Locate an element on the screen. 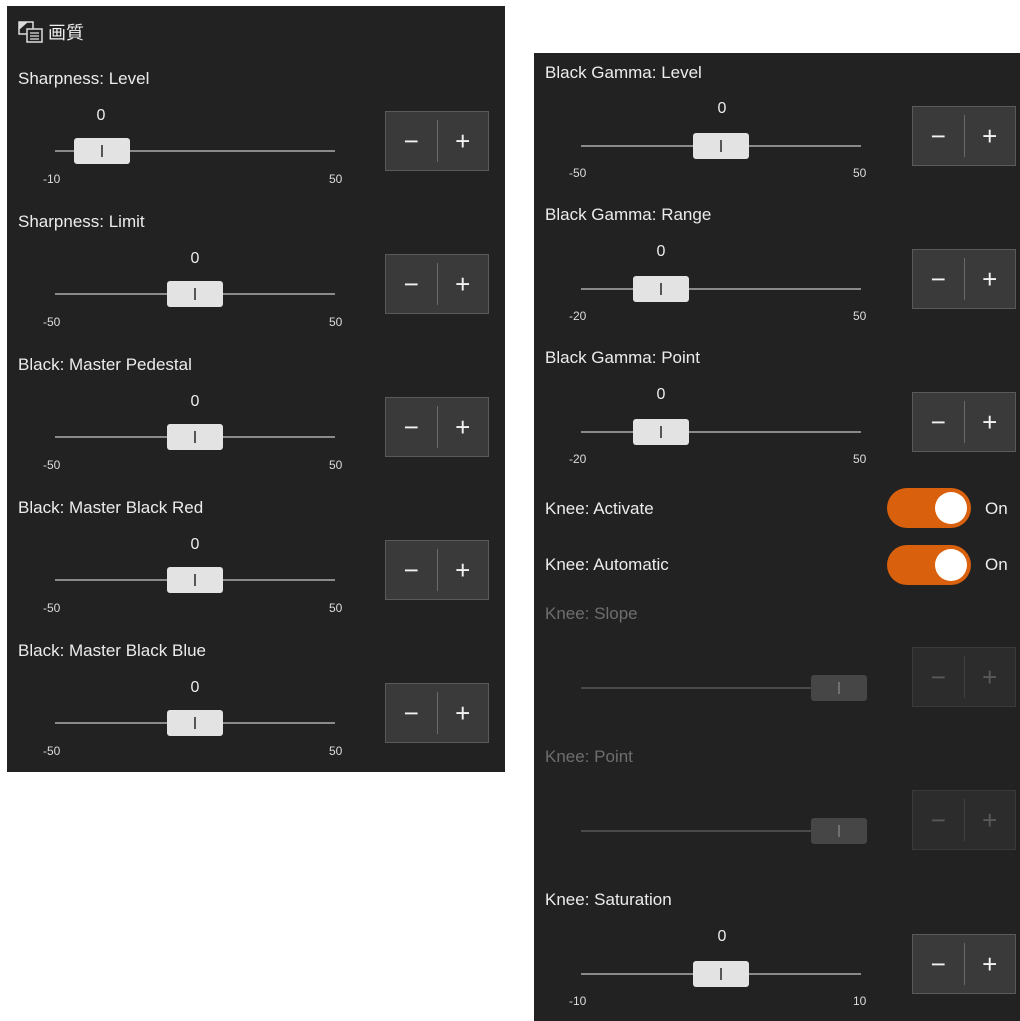  slider-max-label: 10 is located at coordinates (860, 1001).